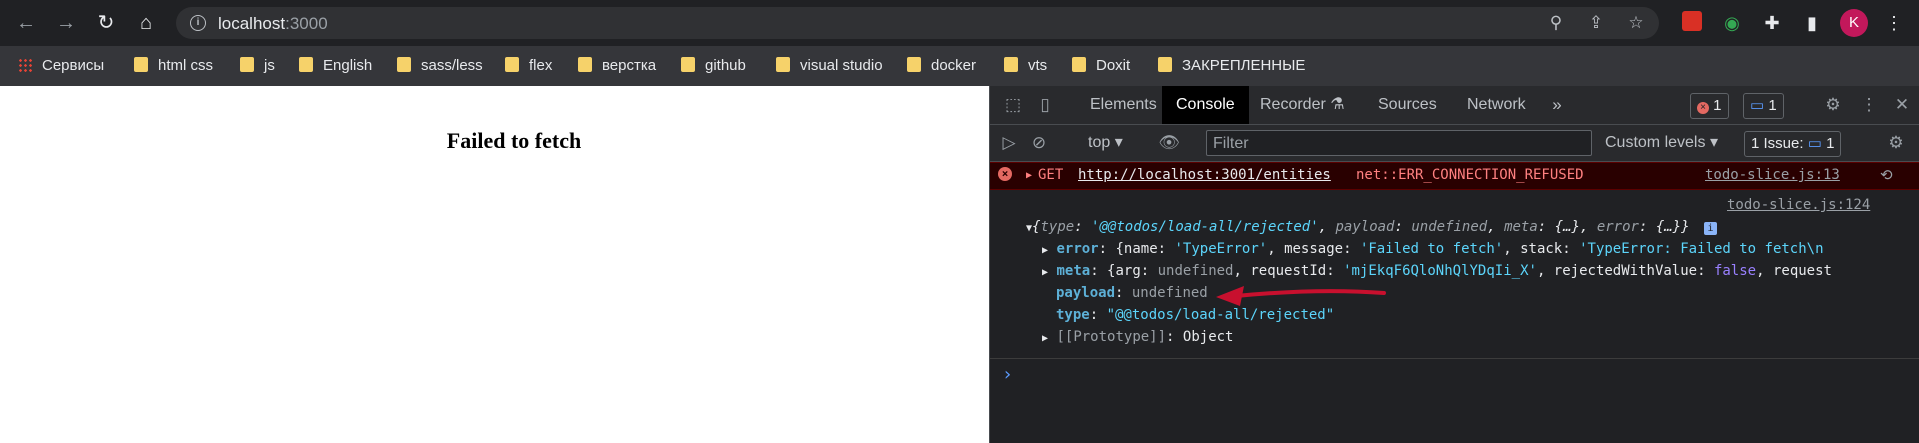  Describe the element at coordinates (1902, 105) in the screenshot. I see `close-devtools-icon: ✕` at that location.